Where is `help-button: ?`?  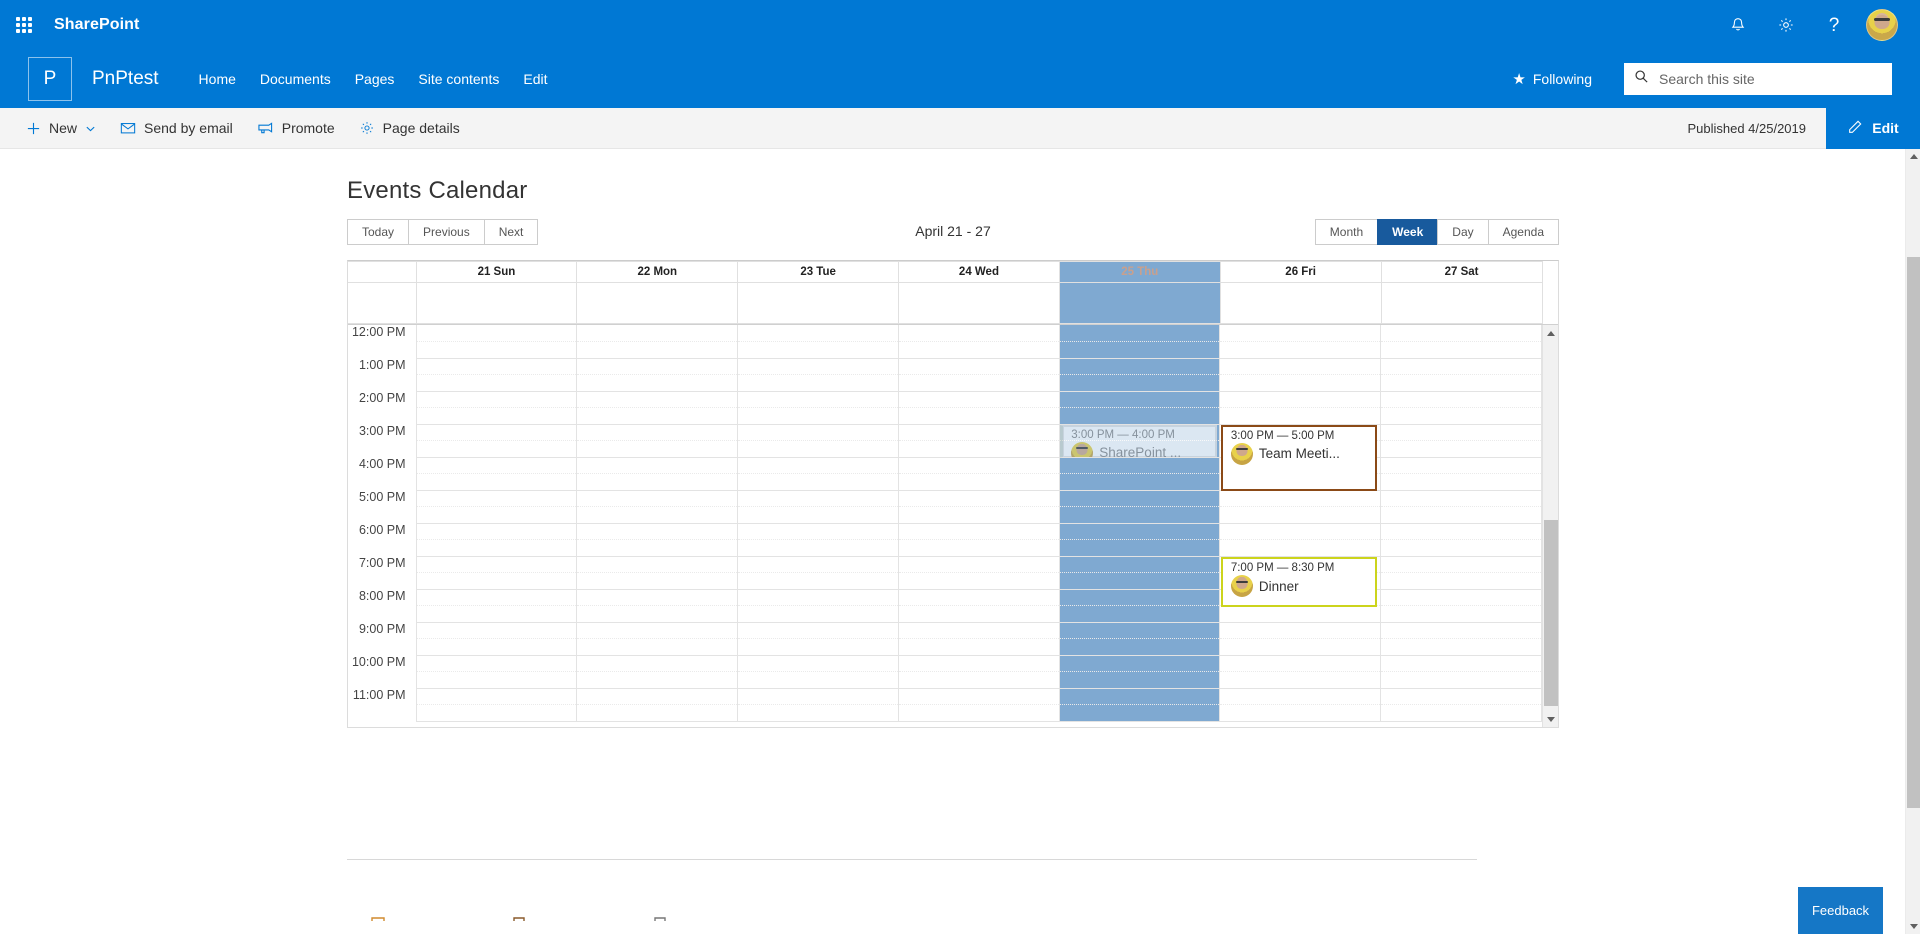
help-button: ? is located at coordinates (1834, 25).